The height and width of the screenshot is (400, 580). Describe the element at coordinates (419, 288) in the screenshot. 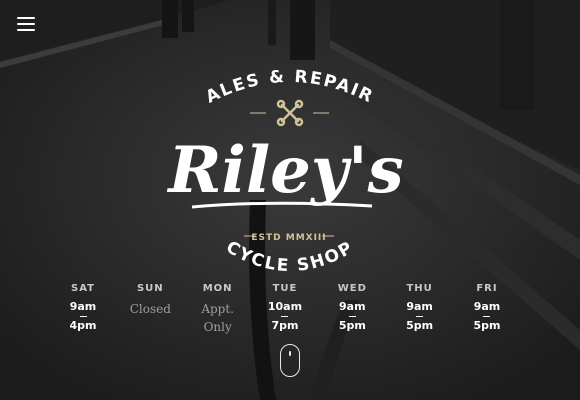

I see `day-label: THU` at that location.